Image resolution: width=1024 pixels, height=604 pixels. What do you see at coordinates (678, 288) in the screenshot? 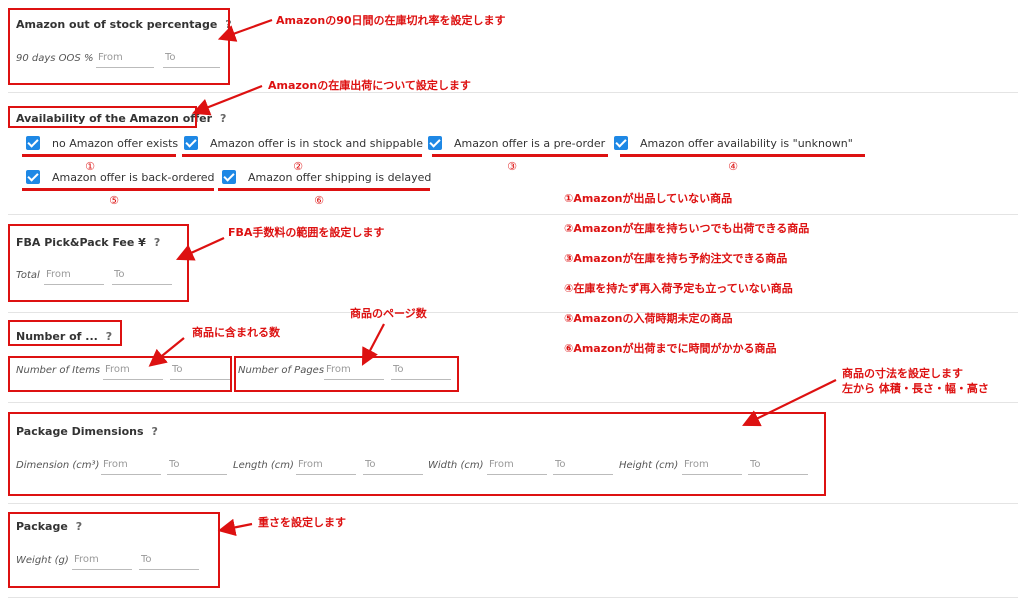
I see `note-4: ④在庫を持たず再入荷予定も立っていない商品` at bounding box center [678, 288].